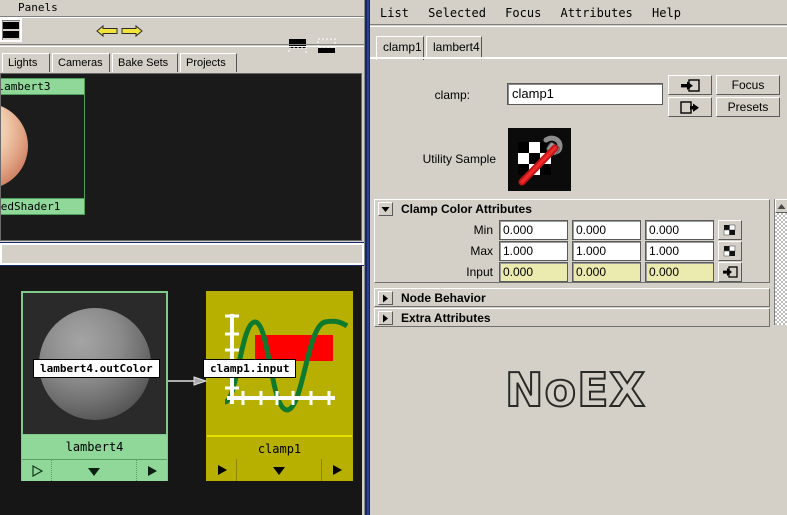 The width and height of the screenshot is (787, 515). What do you see at coordinates (606, 230) in the screenshot?
I see `min-g-input: 0.000` at bounding box center [606, 230].